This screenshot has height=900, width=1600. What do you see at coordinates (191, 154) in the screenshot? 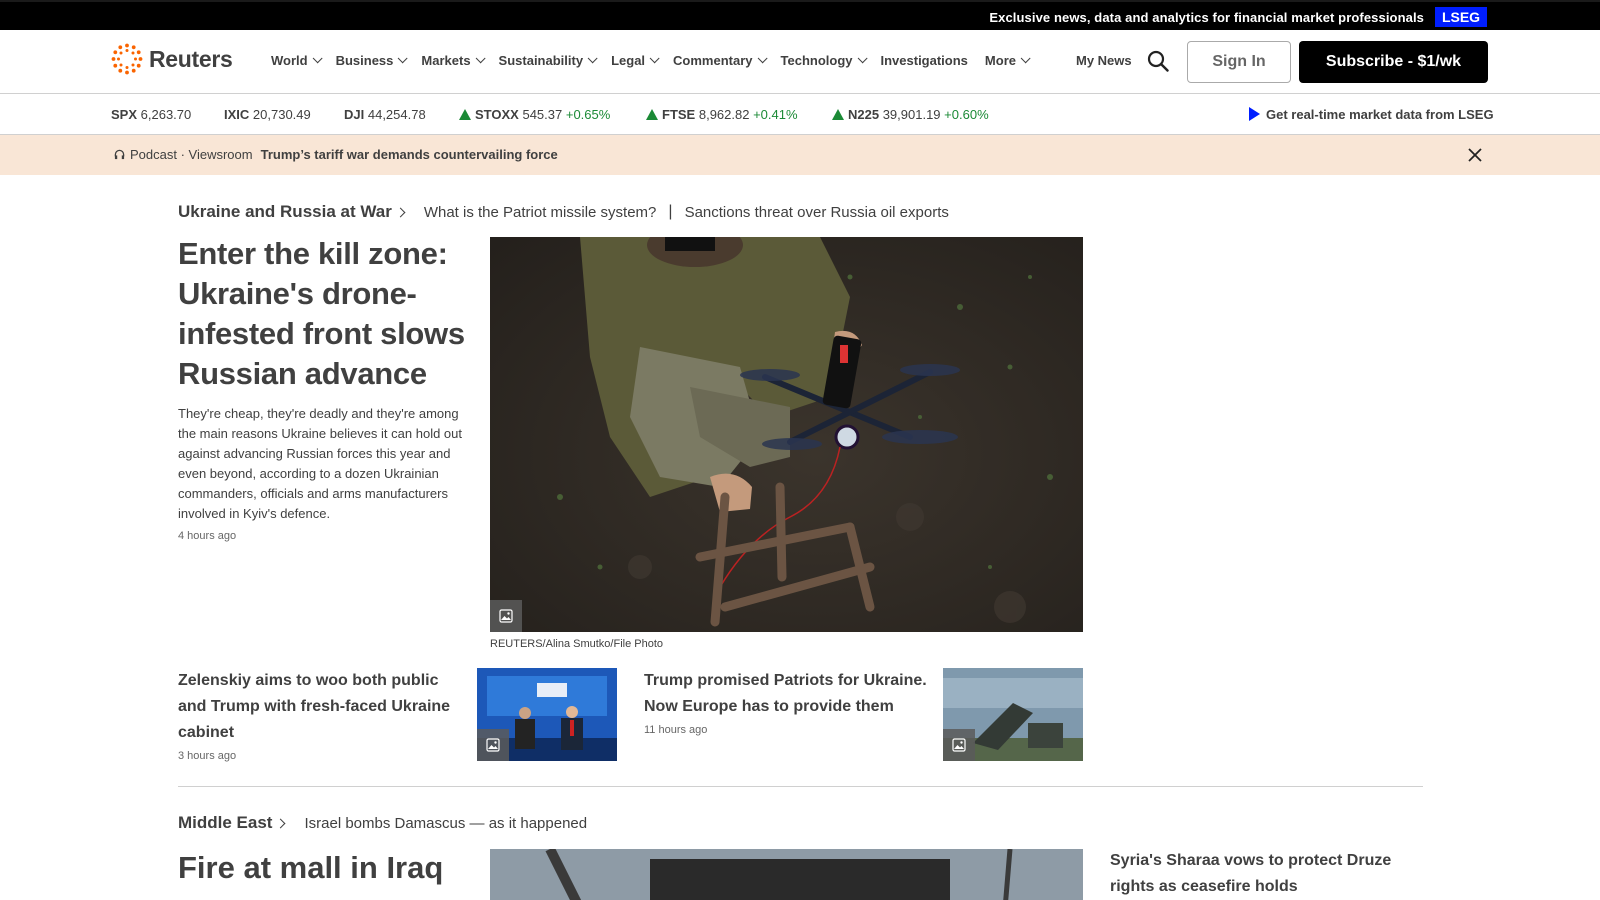
I see `podcast-label: Podcast · Viewsroom` at bounding box center [191, 154].